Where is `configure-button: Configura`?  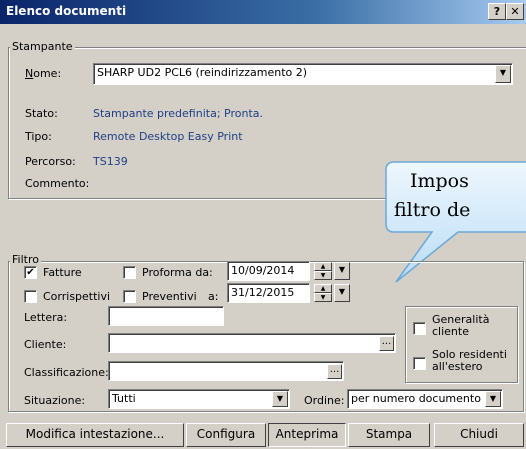
configure-button: Configura is located at coordinates (226, 435).